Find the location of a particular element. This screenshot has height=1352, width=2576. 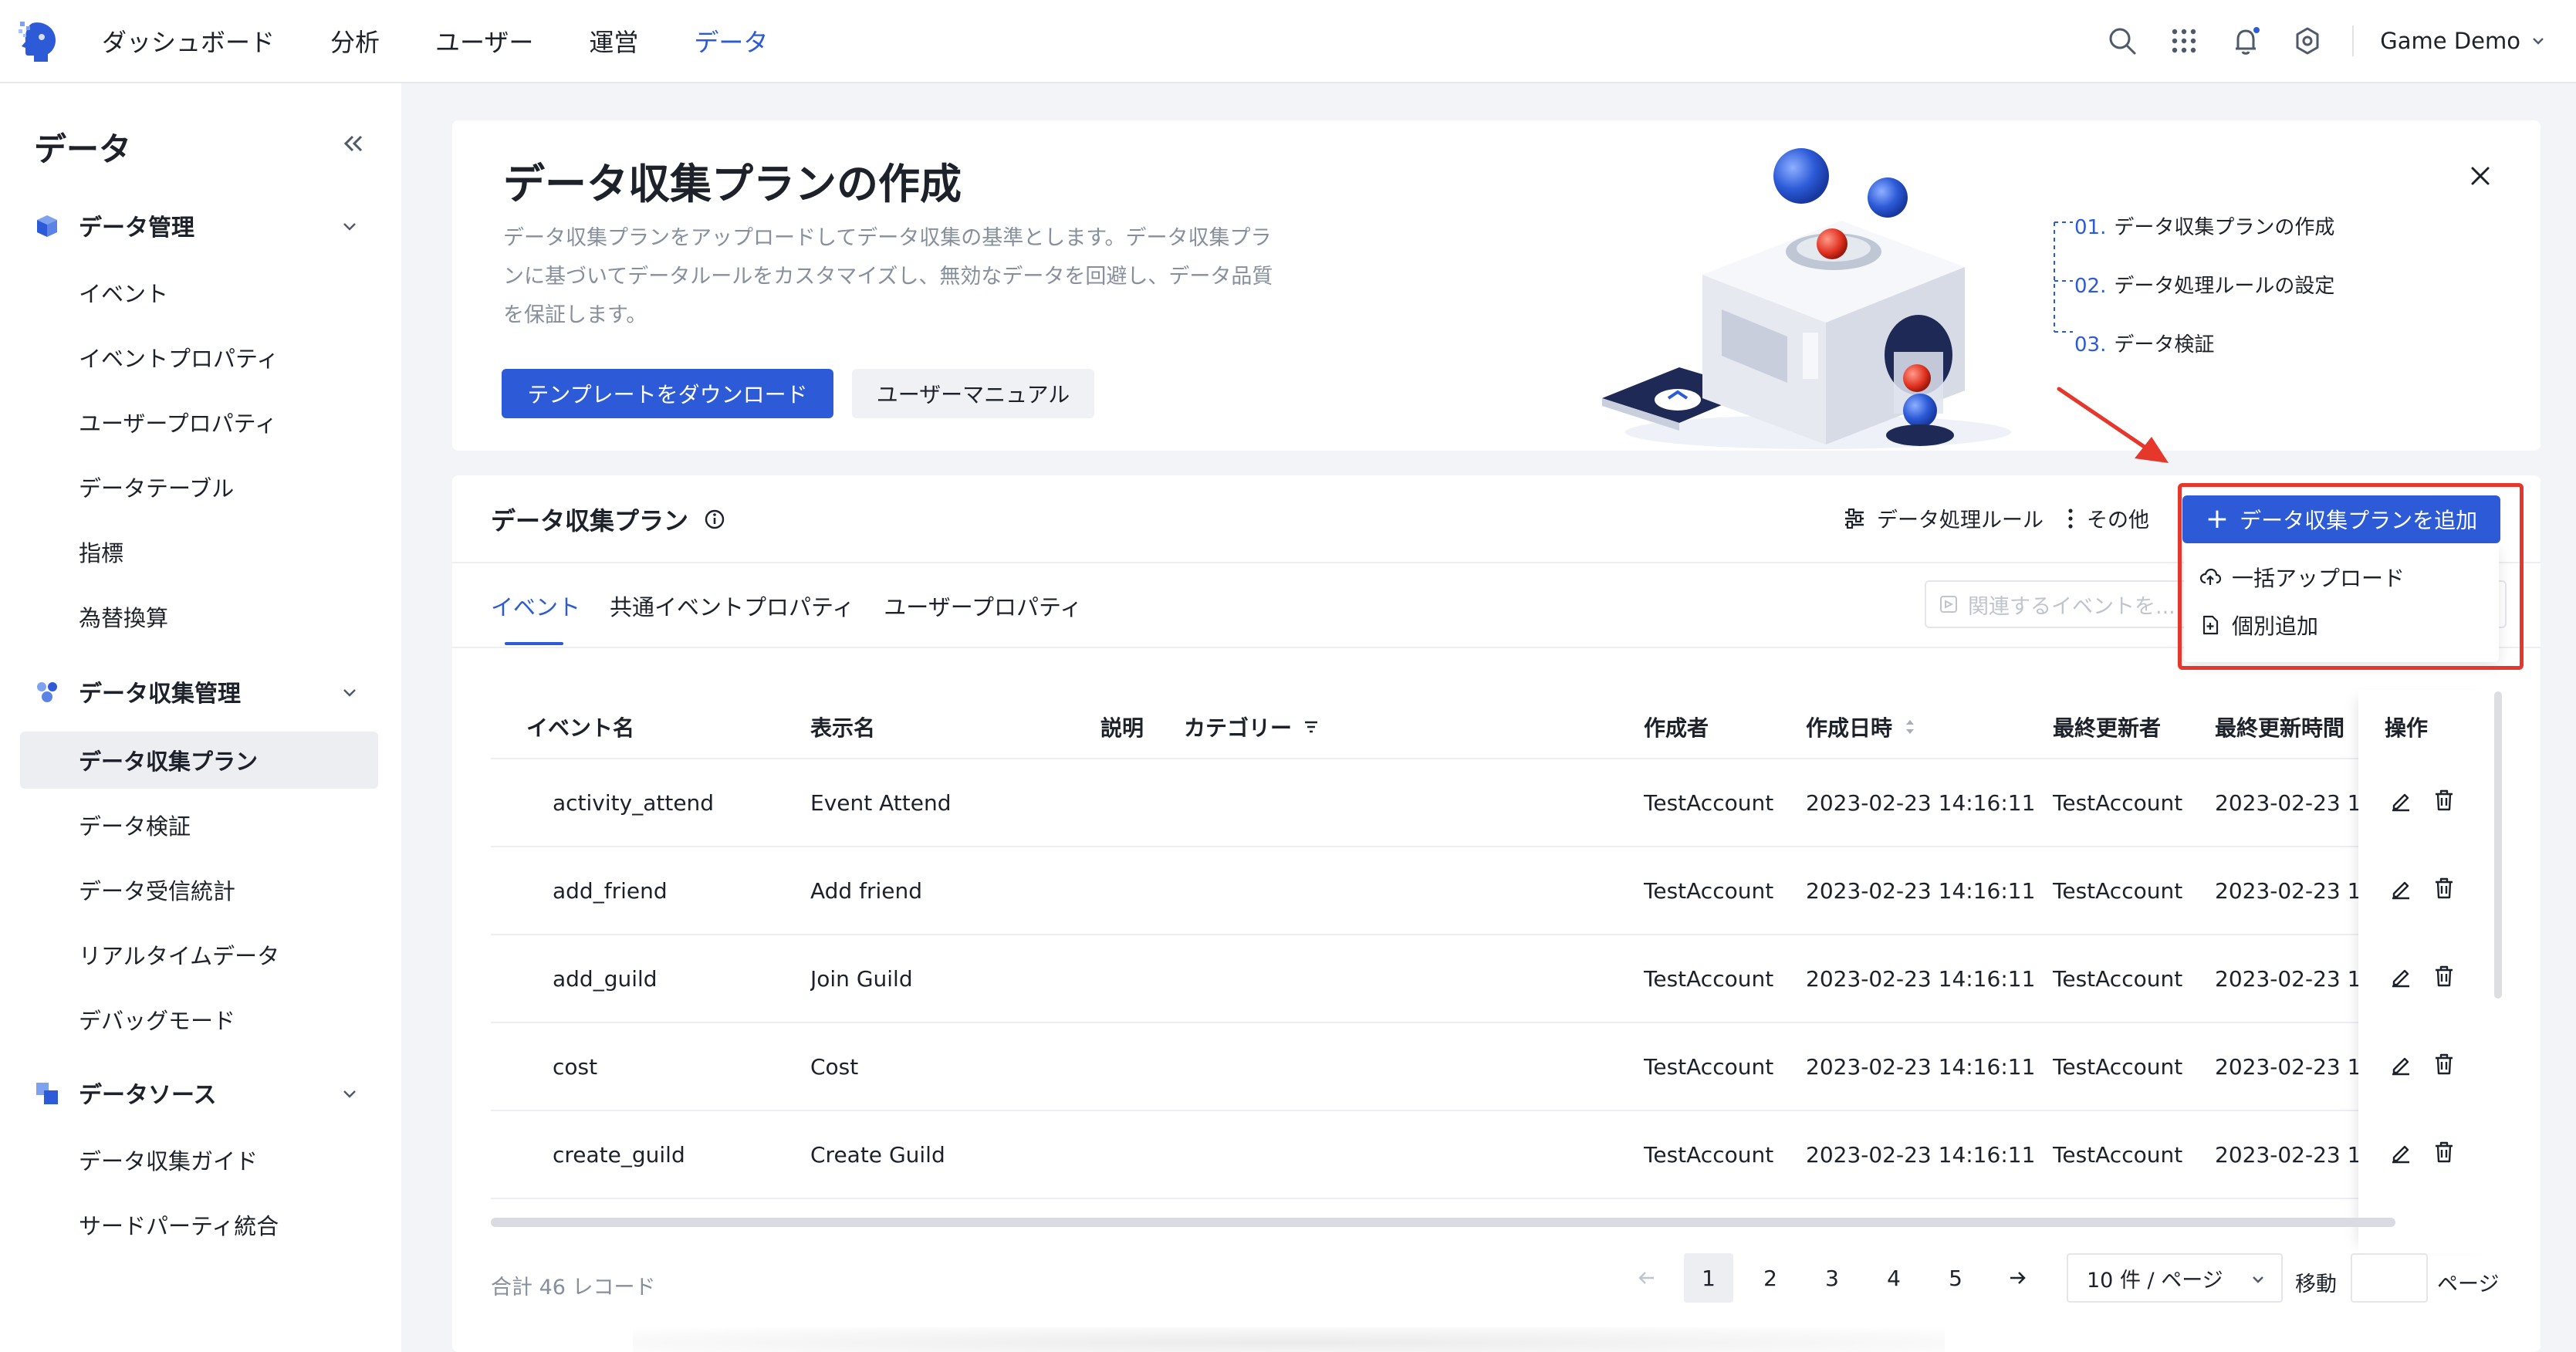

more-menu-link: その他 is located at coordinates (2107, 518).